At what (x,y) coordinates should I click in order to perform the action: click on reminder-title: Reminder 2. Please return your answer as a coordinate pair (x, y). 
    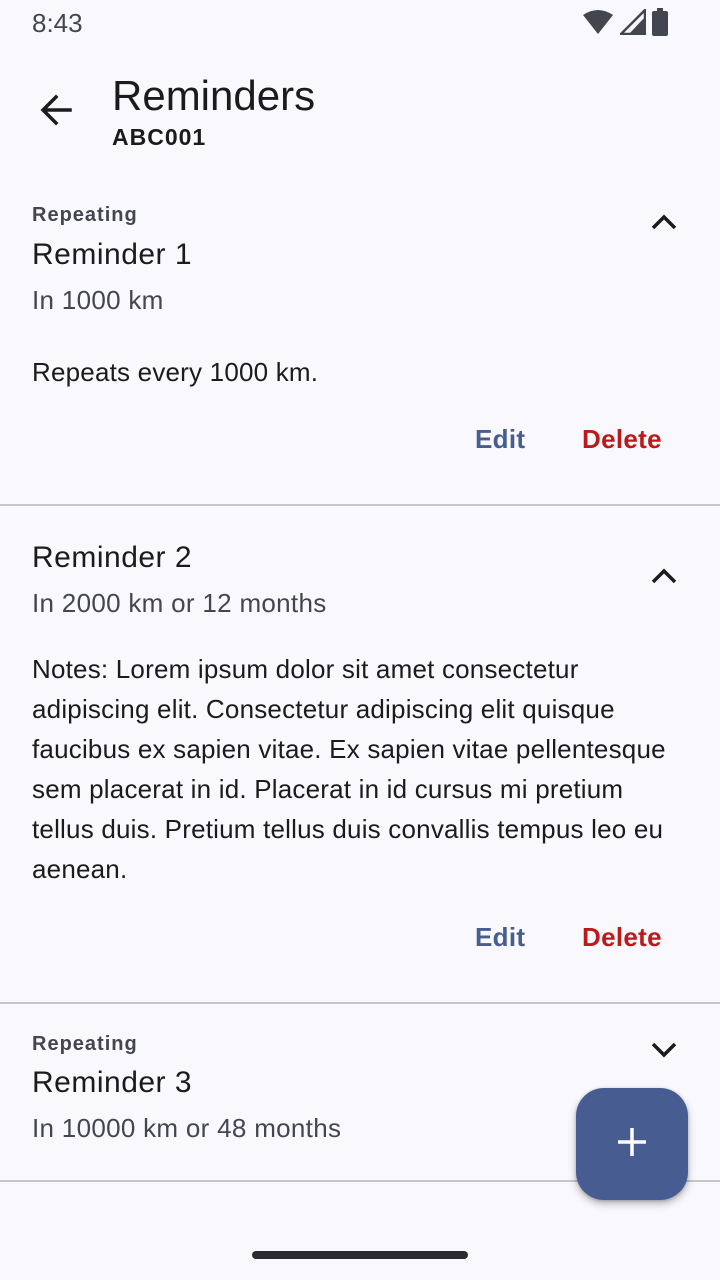
    Looking at the image, I should click on (112, 557).